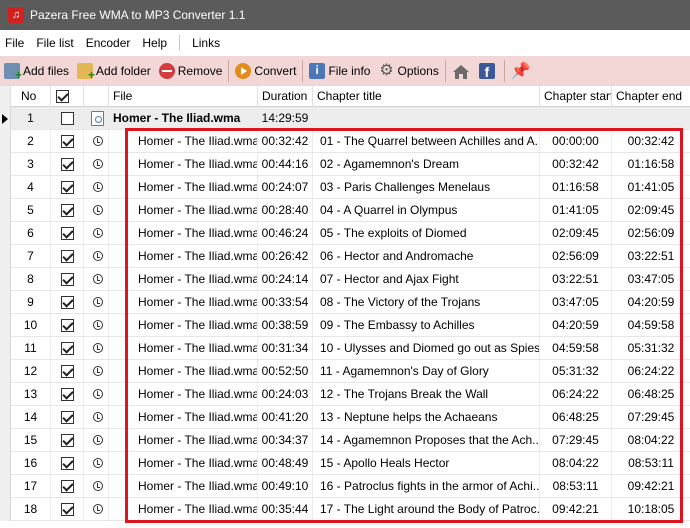 This screenshot has width=690, height=528. What do you see at coordinates (285, 187) in the screenshot?
I see `row-duration: 00:24:07` at bounding box center [285, 187].